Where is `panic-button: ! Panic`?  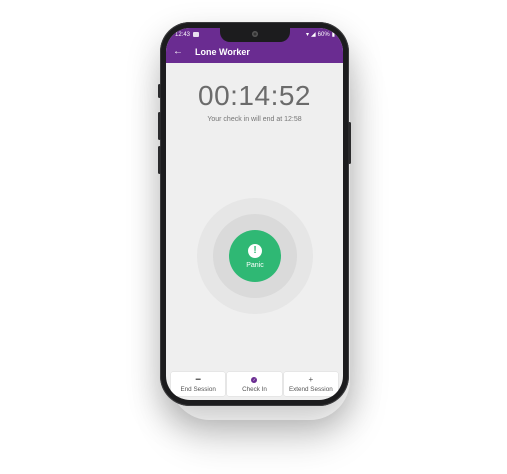
panic-button: ! Panic is located at coordinates (255, 256).